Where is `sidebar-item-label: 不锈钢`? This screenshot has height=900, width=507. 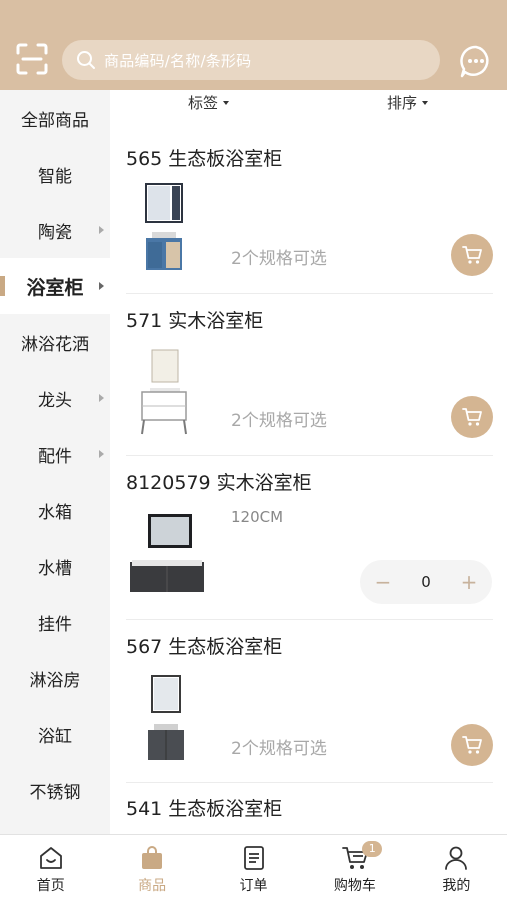
sidebar-item-label: 不锈钢 is located at coordinates (55, 792).